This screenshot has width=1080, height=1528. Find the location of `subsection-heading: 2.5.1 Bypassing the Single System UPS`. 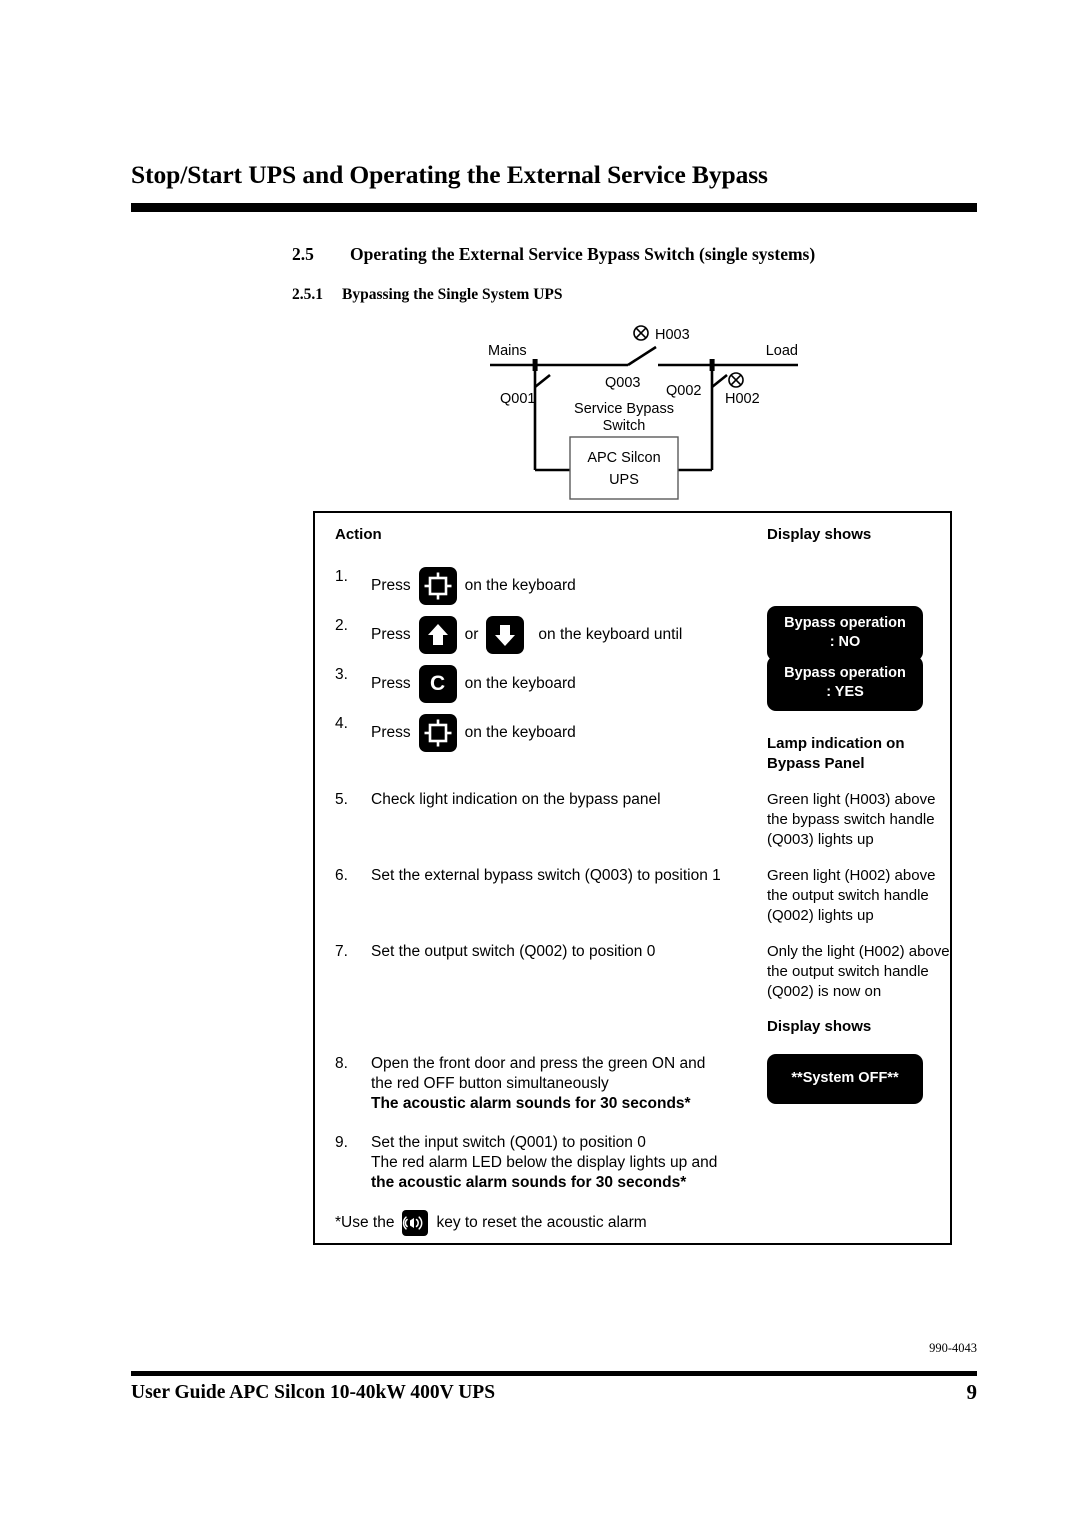

subsection-heading: 2.5.1 Bypassing the Single System UPS is located at coordinates (427, 295).